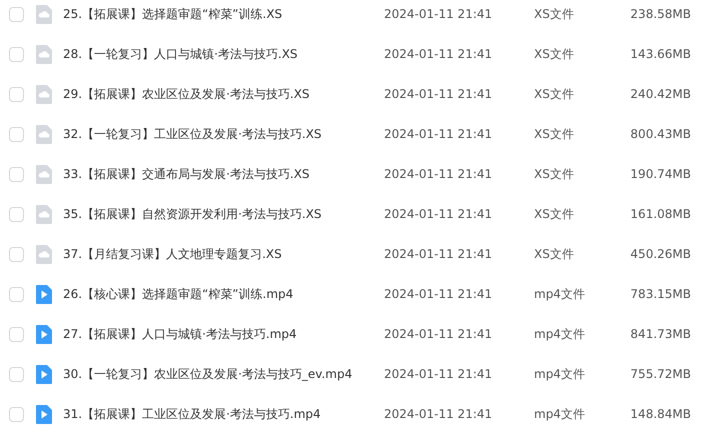 This screenshot has height=432, width=726. What do you see at coordinates (660, 174) in the screenshot?
I see `file-size: 190.74MB` at bounding box center [660, 174].